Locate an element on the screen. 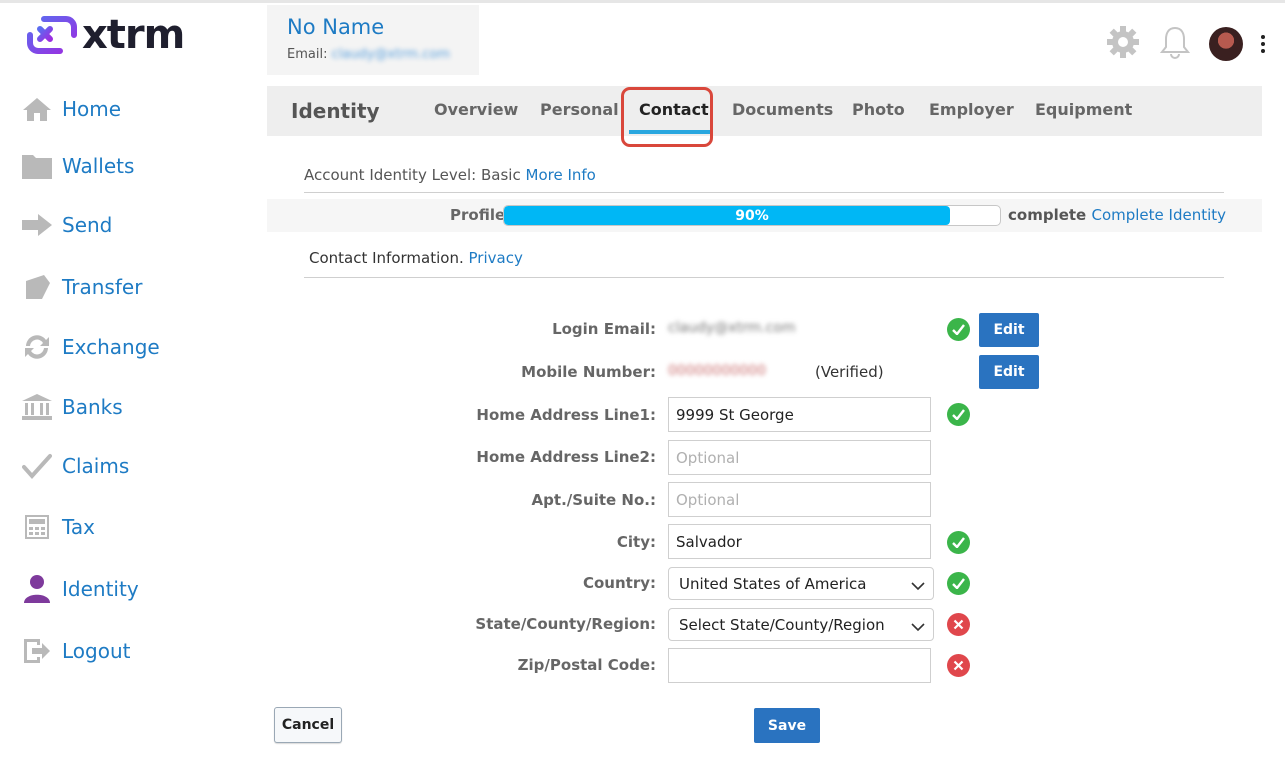 This screenshot has width=1285, height=784. sidebar-item-banks: Banks is located at coordinates (71, 407).